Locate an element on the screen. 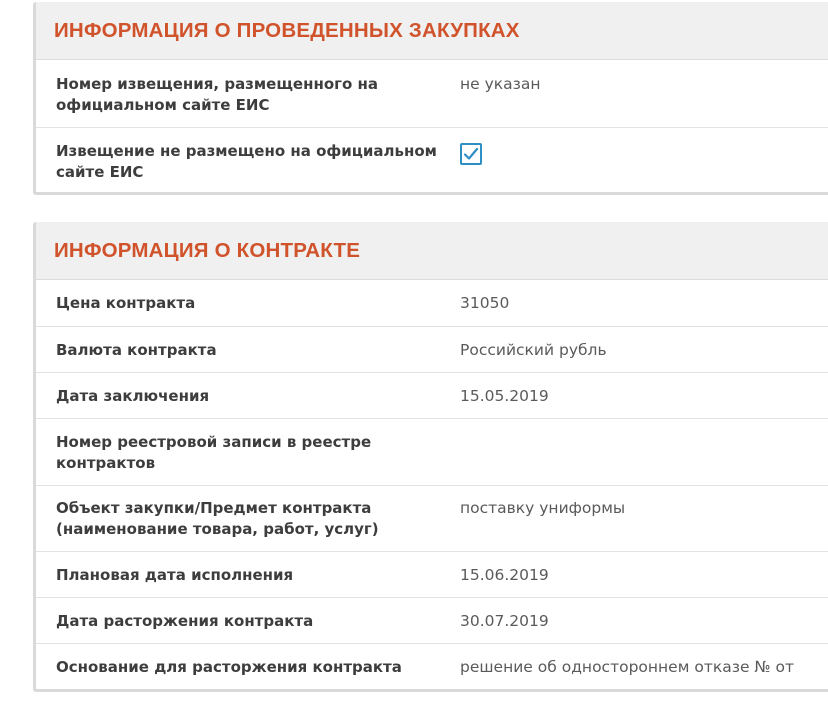  notice-not-published-checkbox is located at coordinates (471, 154).